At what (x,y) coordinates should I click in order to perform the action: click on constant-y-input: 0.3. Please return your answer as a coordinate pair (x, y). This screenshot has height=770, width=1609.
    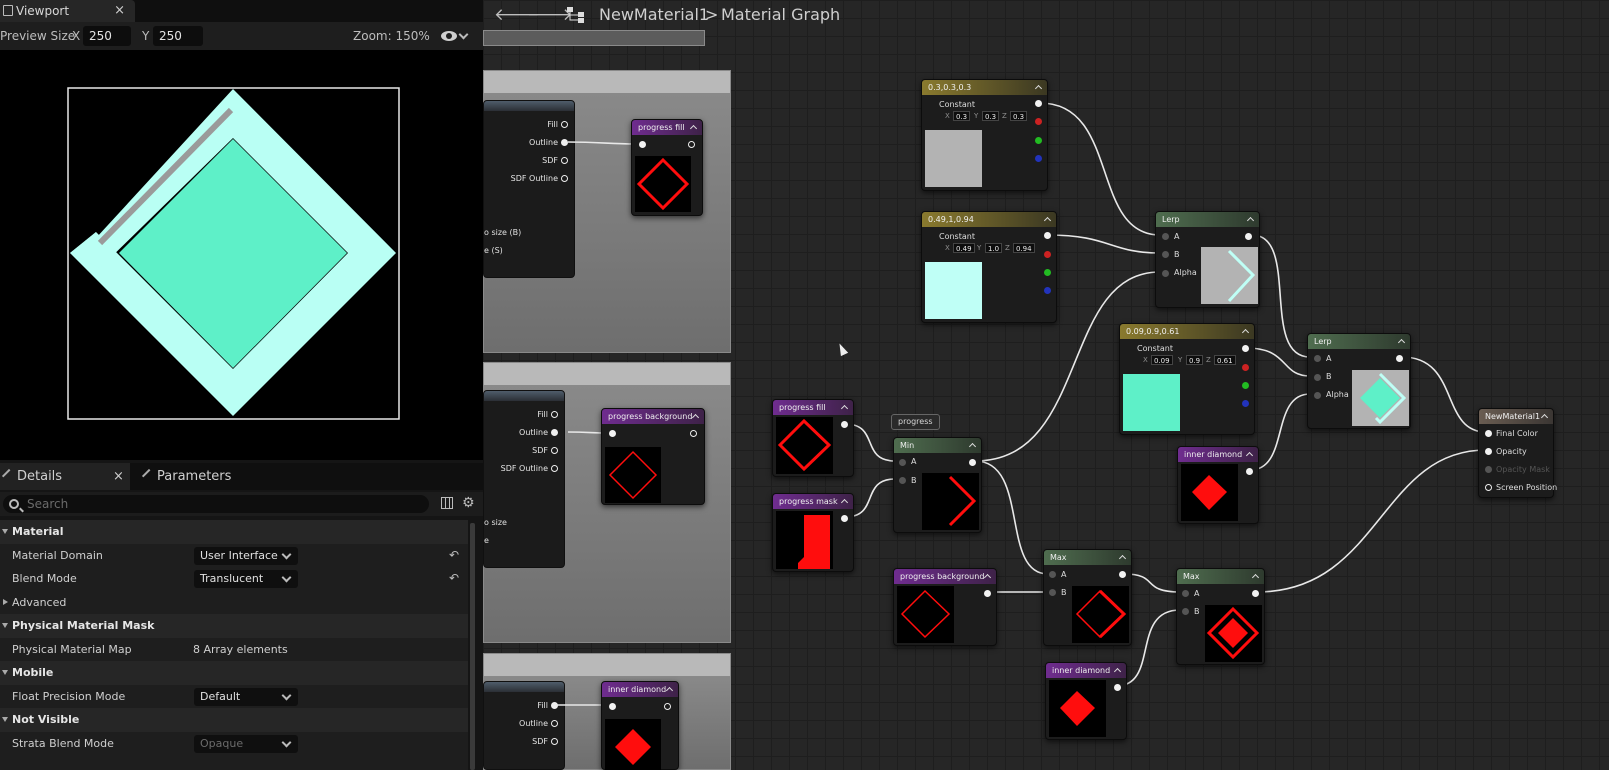
    Looking at the image, I should click on (991, 116).